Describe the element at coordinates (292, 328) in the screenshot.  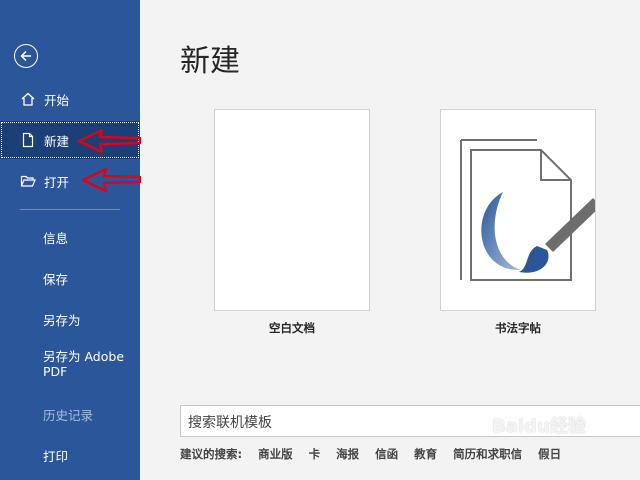
I see `template-blank-document-label: 空白文档` at that location.